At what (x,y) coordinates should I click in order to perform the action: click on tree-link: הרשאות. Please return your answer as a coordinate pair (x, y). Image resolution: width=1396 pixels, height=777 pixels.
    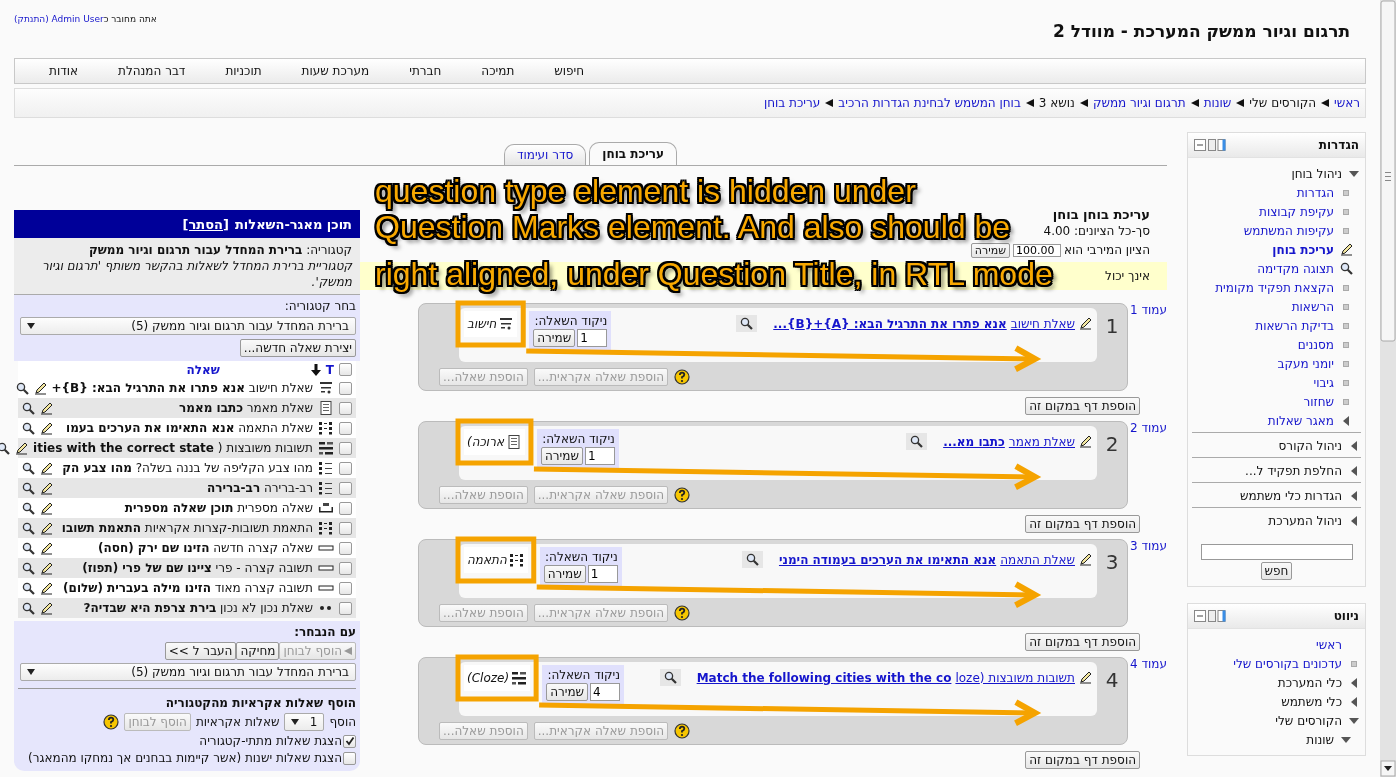
    Looking at the image, I should click on (1312, 306).